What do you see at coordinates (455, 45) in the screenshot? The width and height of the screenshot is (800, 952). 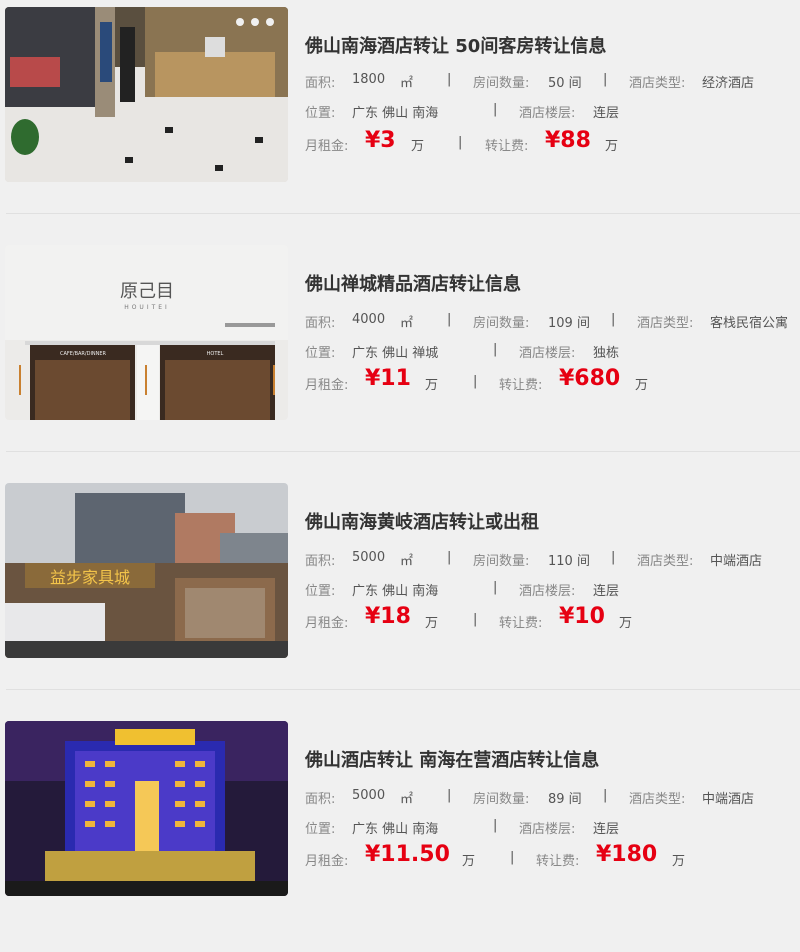 I see `listing-title: 佛山南海酒店转让 50间客房转让信息` at bounding box center [455, 45].